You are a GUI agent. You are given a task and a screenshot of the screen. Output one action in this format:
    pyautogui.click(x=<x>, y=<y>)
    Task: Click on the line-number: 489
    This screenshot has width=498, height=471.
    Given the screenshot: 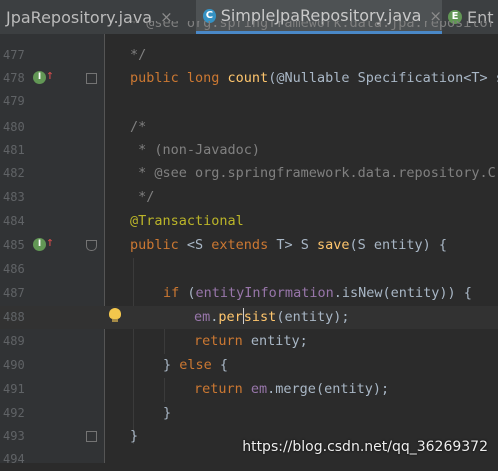 What is the action you would take?
    pyautogui.click(x=14, y=341)
    